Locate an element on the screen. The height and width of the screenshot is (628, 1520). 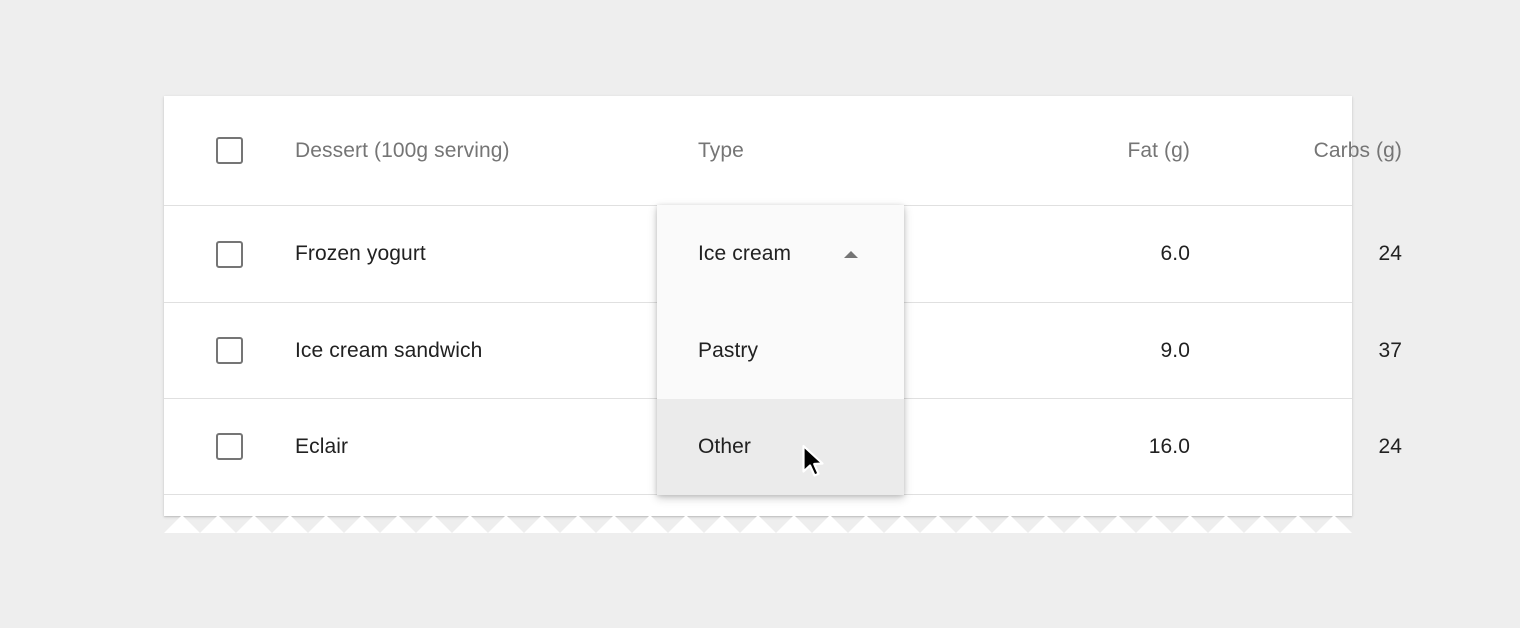
dropdown-option-other: Other is located at coordinates (780, 447).